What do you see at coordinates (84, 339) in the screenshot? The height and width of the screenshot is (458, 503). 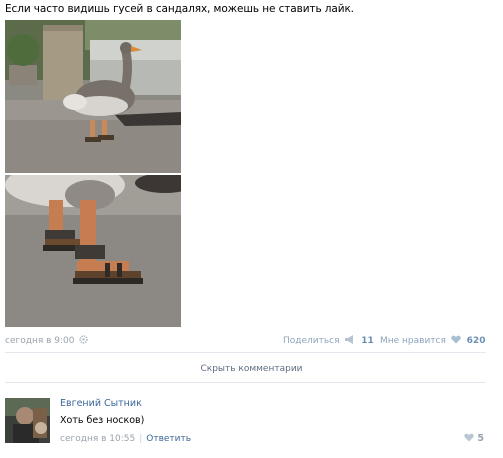 I see `gear-icon` at bounding box center [84, 339].